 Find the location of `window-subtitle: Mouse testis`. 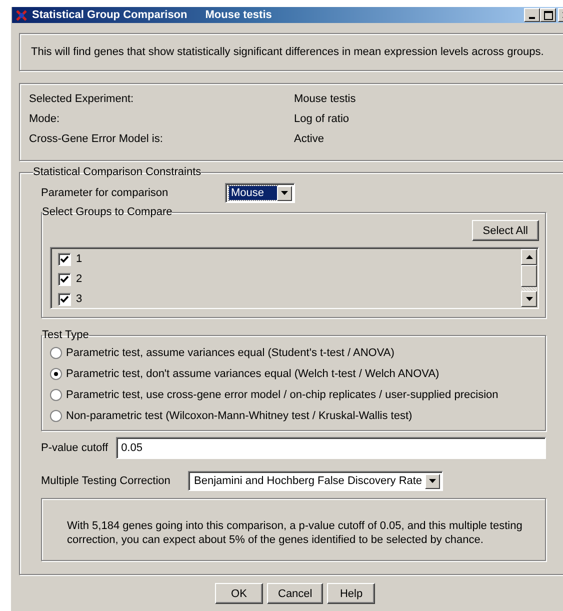

window-subtitle: Mouse testis is located at coordinates (238, 15).